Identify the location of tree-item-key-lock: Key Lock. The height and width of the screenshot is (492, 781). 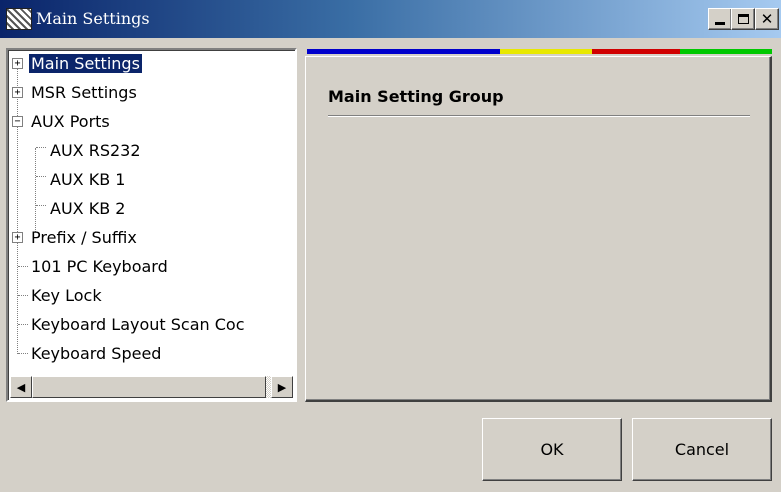
(66, 295).